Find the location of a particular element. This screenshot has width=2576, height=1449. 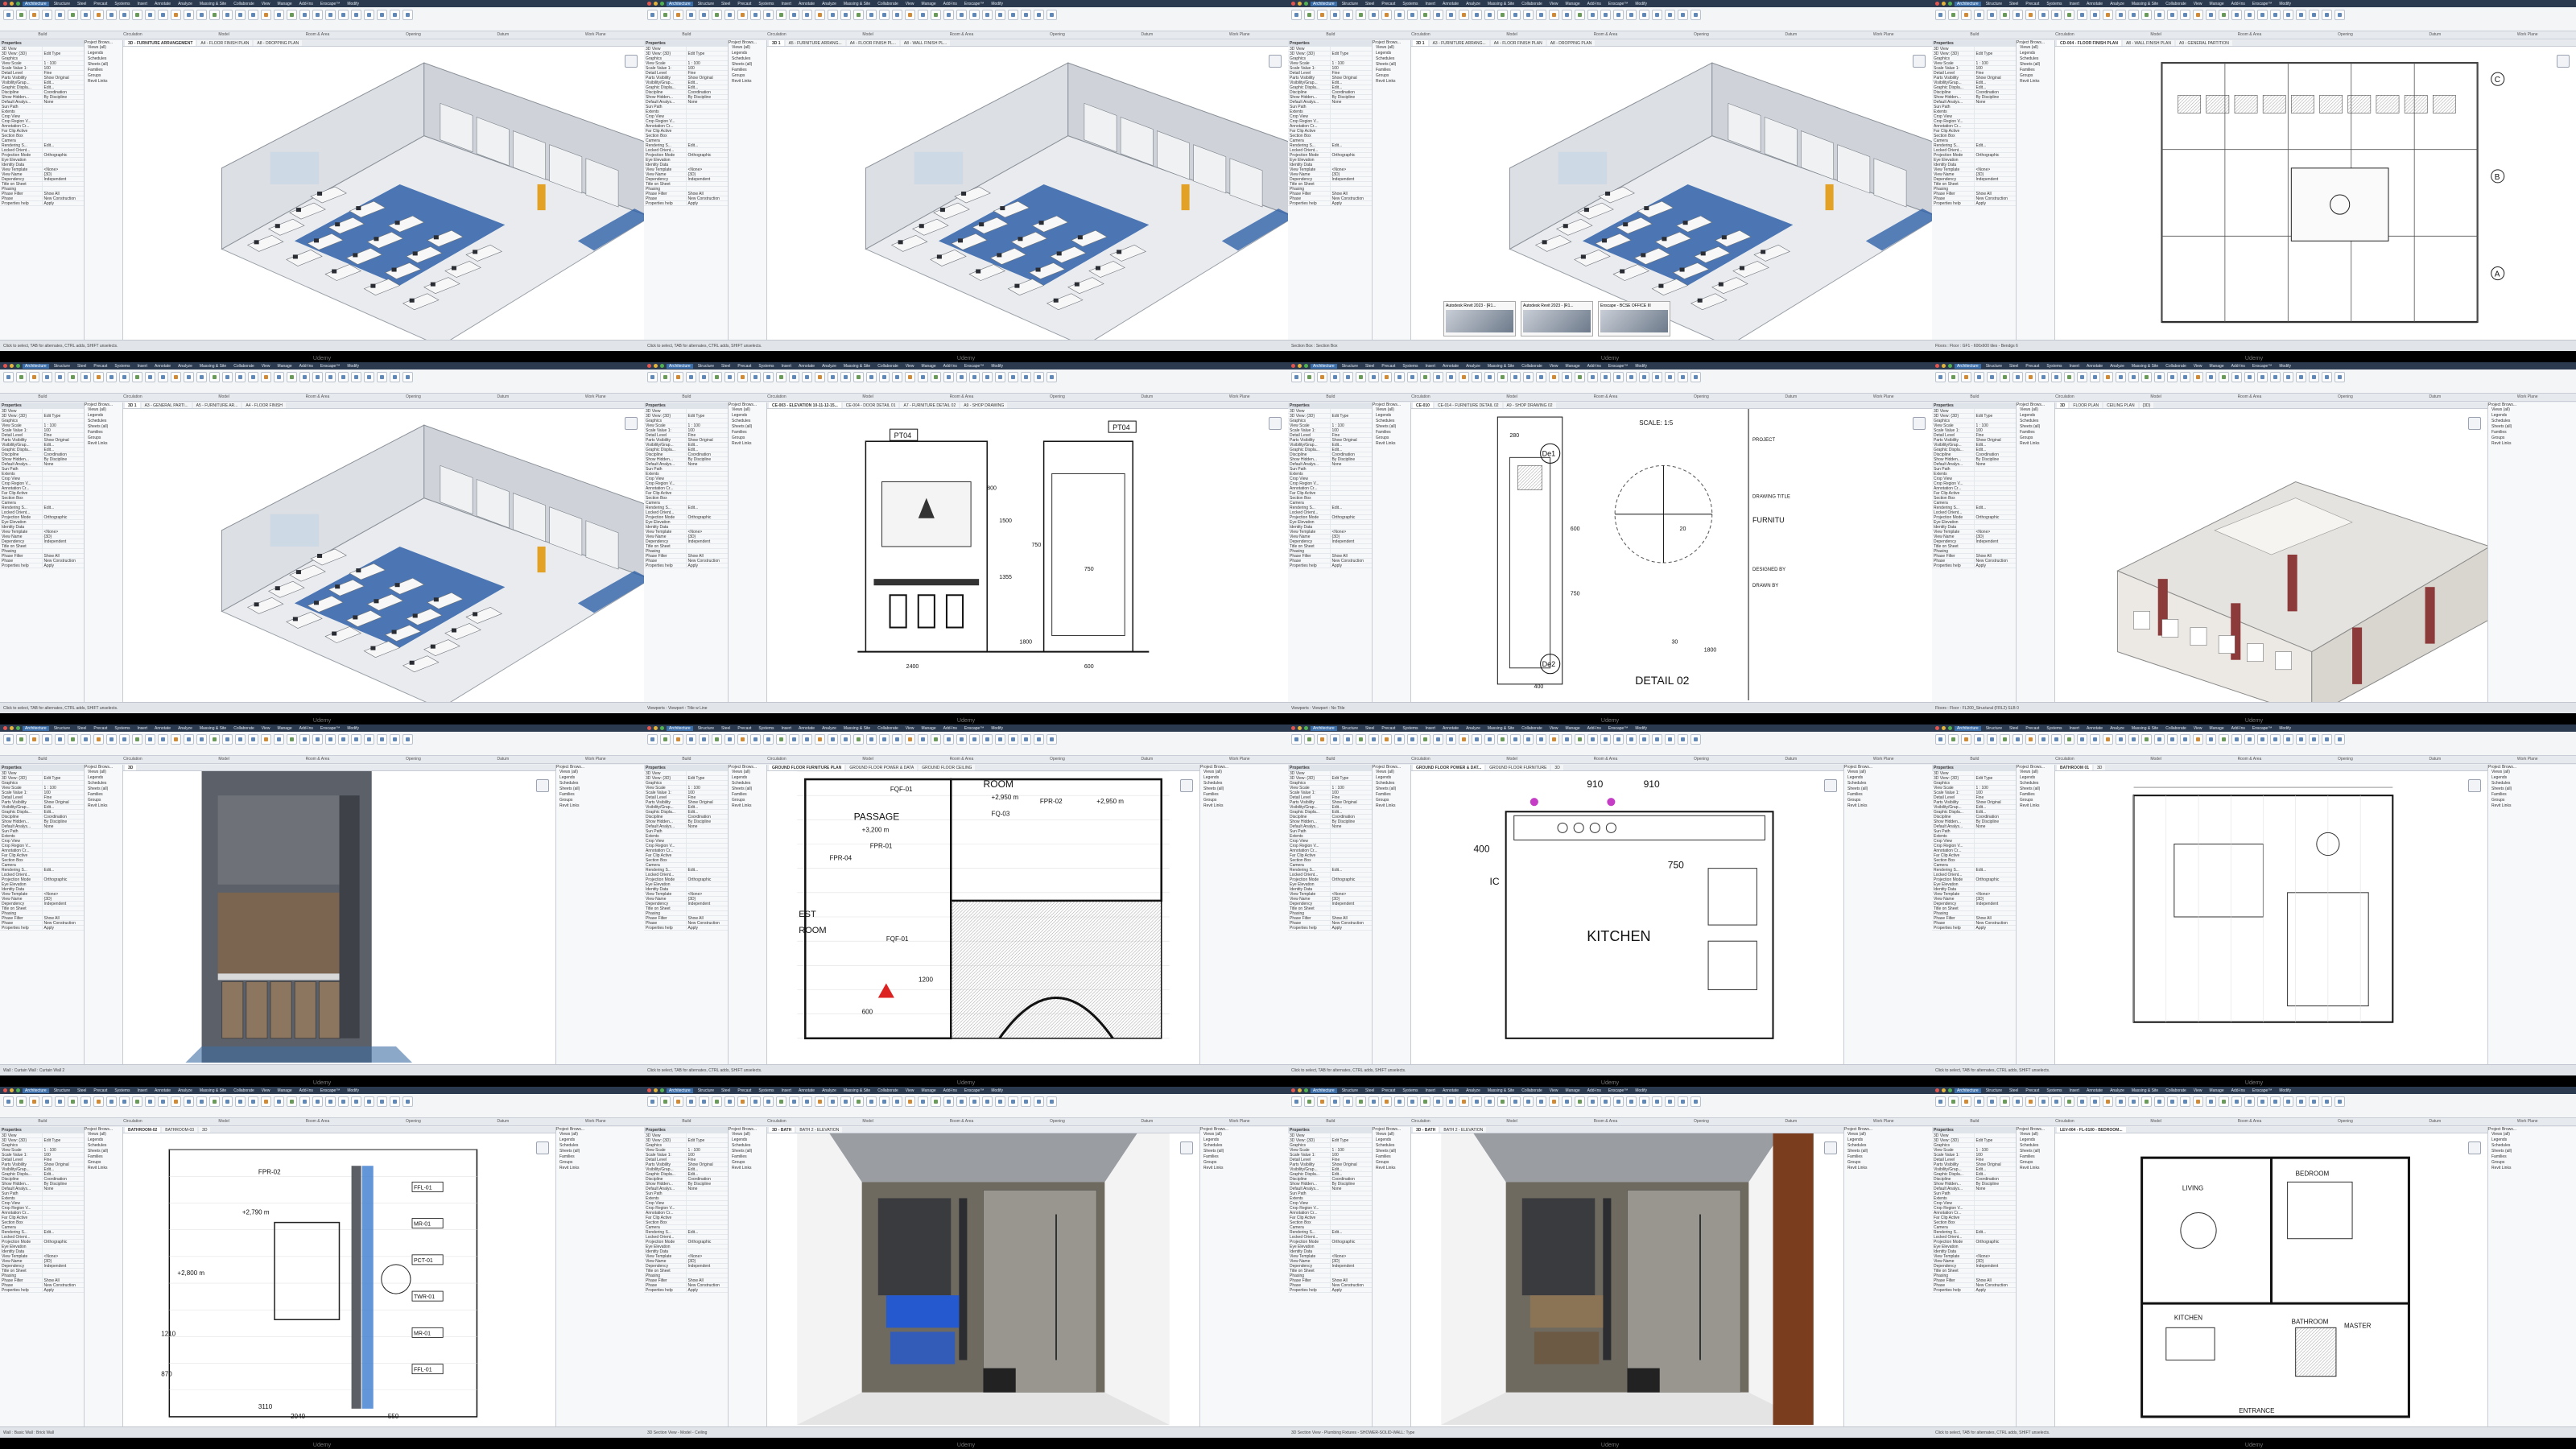

view-canvas: 3D - BATH BATH 2 - ELEVATION is located at coordinates (983, 1276).